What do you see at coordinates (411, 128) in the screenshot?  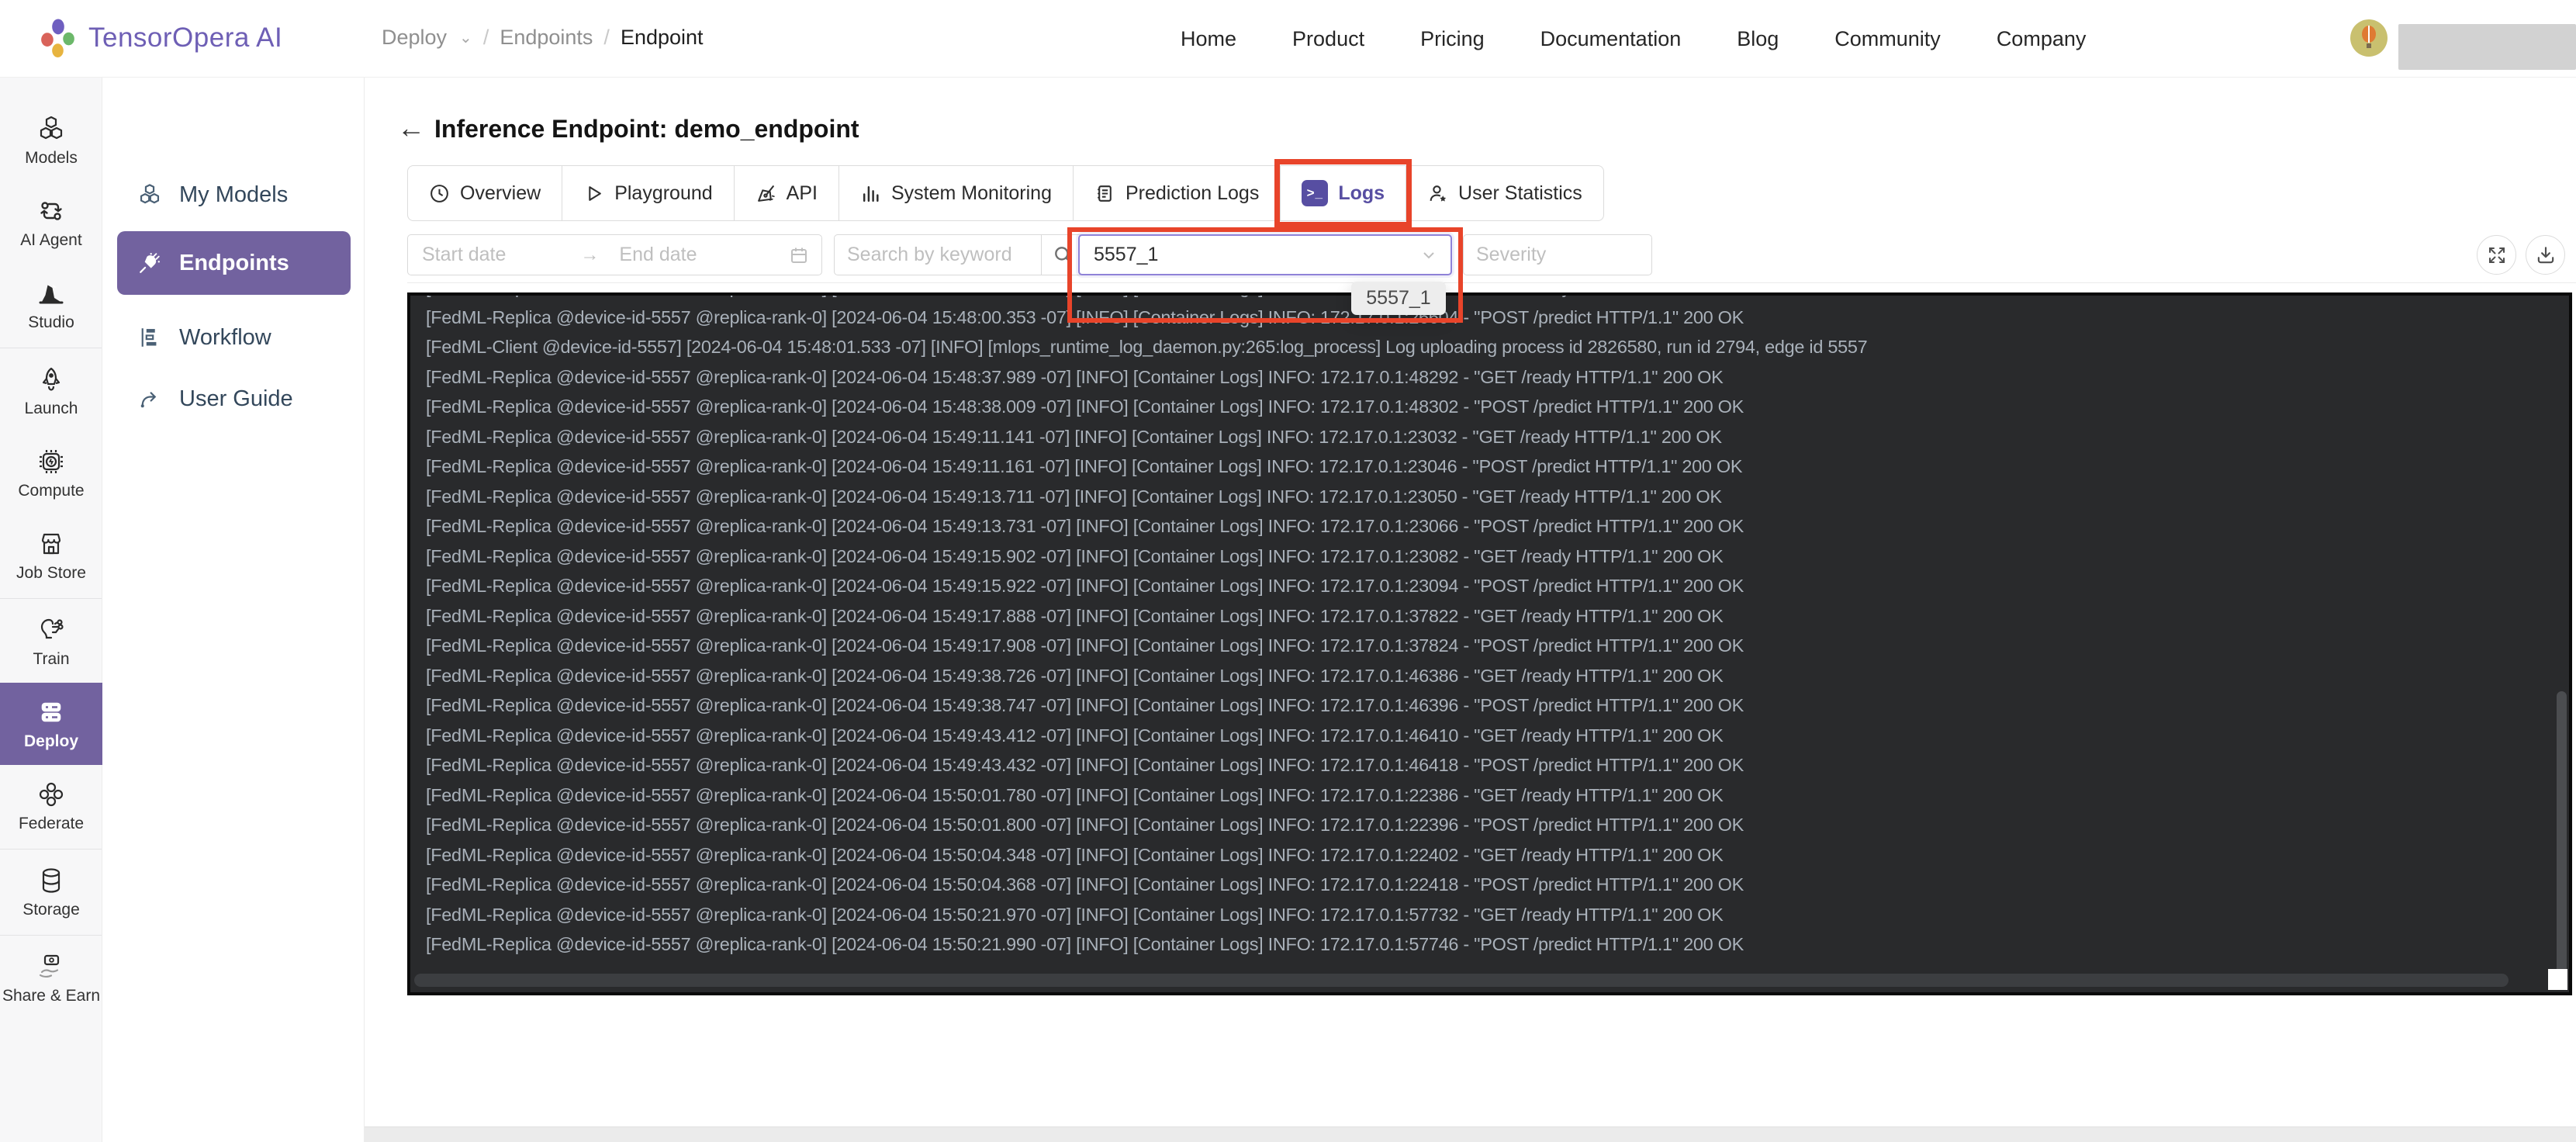 I see `back-button: ←` at bounding box center [411, 128].